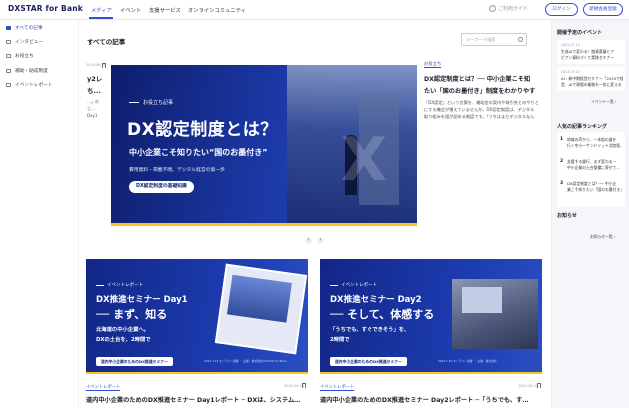  Describe the element at coordinates (382, 314) in the screenshot. I see `card-heading-2: ── そして、体感する` at that location.